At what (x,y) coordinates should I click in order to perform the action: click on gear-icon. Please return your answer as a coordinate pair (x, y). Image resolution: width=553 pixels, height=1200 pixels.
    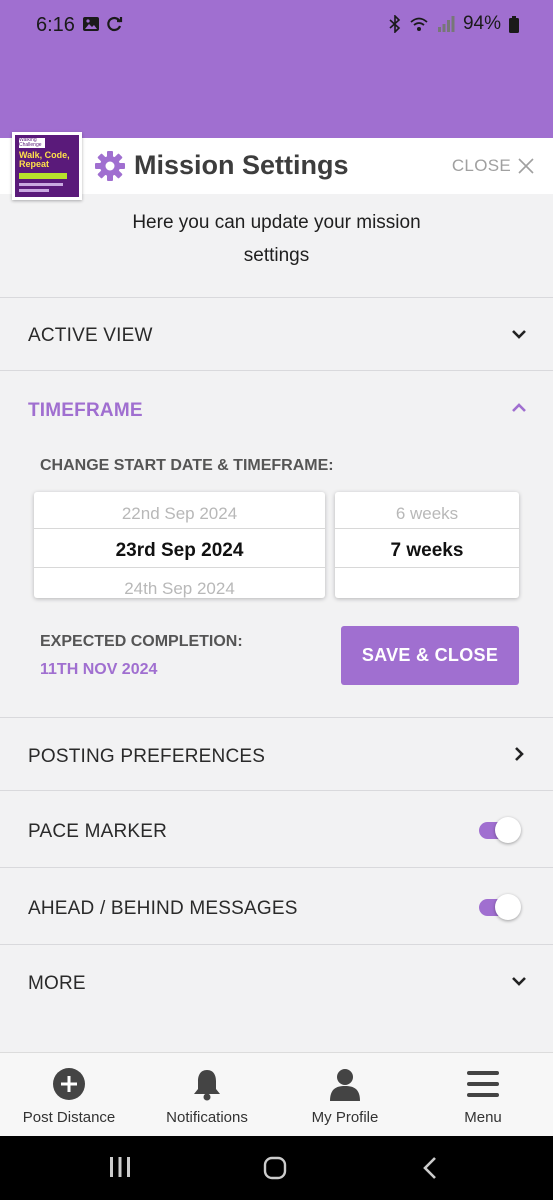
    Looking at the image, I should click on (110, 166).